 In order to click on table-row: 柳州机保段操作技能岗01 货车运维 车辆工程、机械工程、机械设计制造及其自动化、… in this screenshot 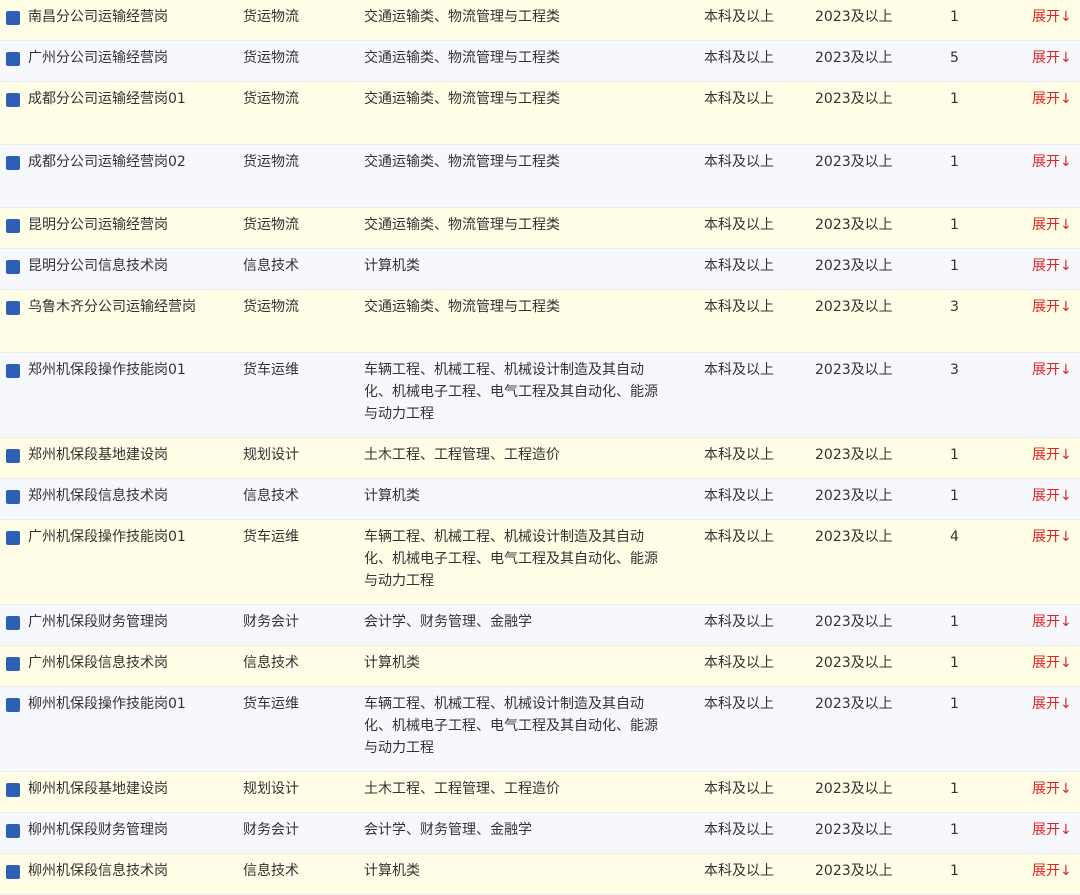, I will do `click(540, 729)`.